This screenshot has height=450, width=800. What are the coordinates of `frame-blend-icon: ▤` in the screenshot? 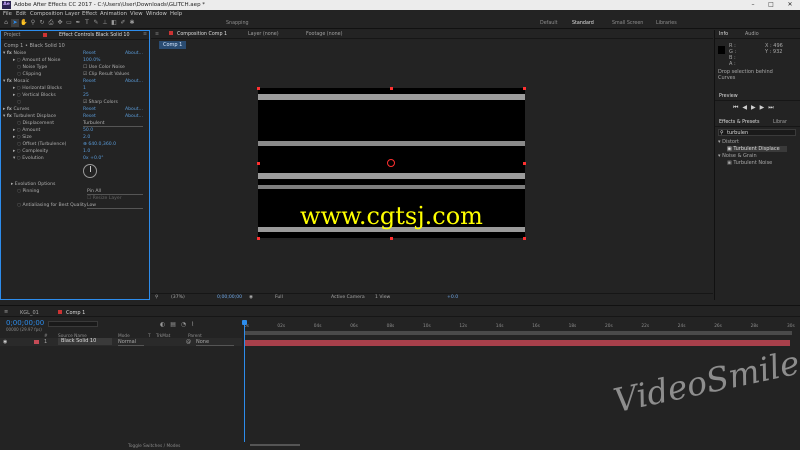 It's located at (175, 324).